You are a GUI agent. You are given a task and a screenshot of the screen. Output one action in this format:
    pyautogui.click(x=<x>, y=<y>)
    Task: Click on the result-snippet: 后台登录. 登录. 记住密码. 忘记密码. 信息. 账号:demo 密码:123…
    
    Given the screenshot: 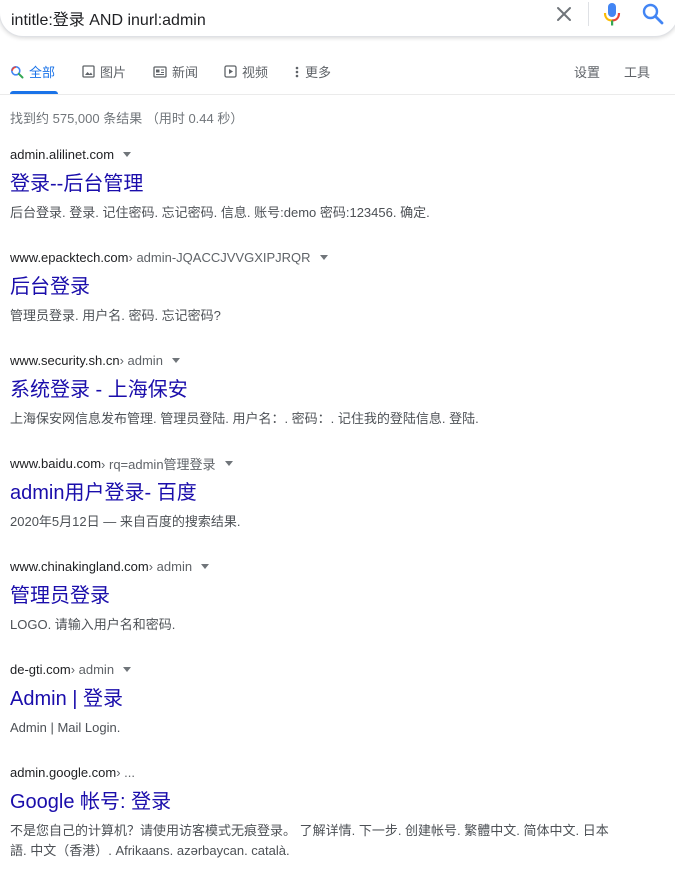 What is the action you would take?
    pyautogui.click(x=220, y=212)
    